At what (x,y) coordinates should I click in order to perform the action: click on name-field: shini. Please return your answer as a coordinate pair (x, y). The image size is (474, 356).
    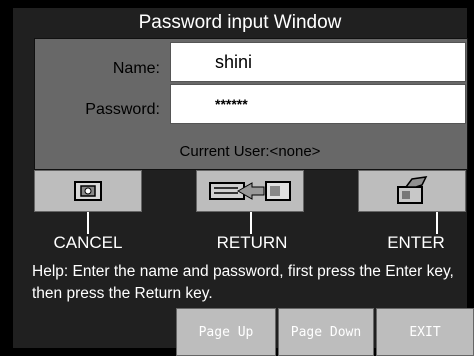
    Looking at the image, I should click on (318, 62).